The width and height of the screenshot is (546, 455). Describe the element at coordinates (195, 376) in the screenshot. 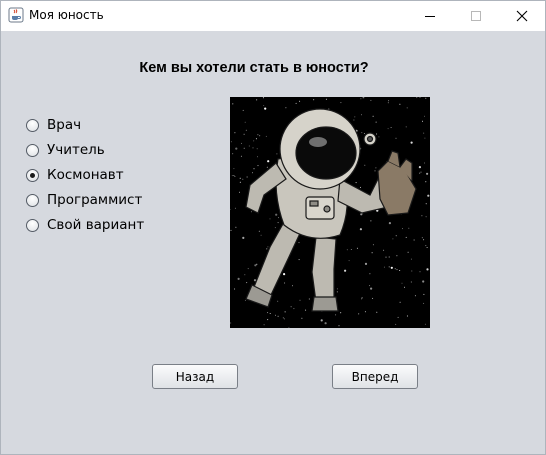

I see `back-button: Назад` at that location.